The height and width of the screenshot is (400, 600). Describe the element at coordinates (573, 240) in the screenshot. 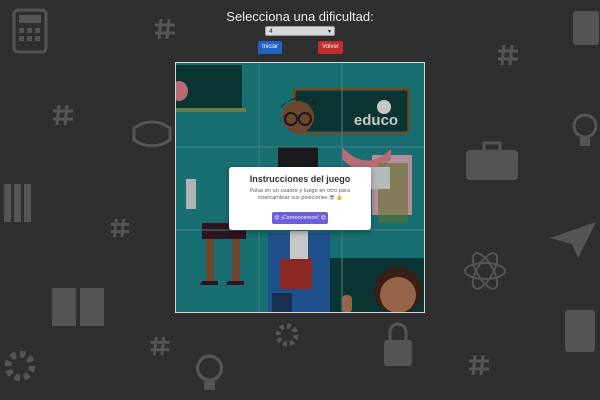

I see `paper-plane-icon` at that location.